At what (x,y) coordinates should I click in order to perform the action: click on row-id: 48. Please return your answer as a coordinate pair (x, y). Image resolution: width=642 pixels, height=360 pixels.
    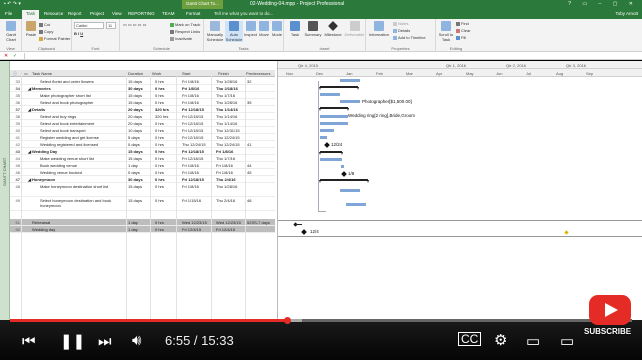
    Looking at the image, I should click on (15, 186).